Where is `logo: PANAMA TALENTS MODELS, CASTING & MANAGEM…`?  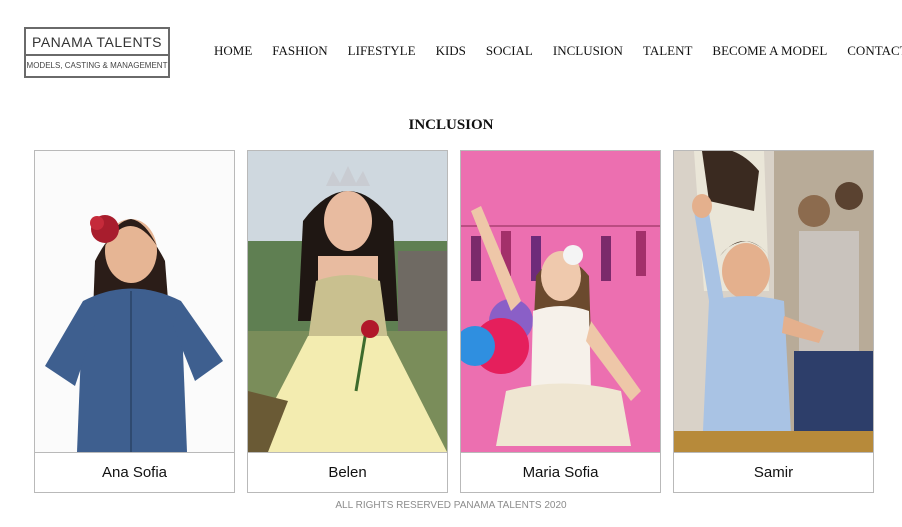 logo: PANAMA TALENTS MODELS, CASTING & MANAGEM… is located at coordinates (97, 52).